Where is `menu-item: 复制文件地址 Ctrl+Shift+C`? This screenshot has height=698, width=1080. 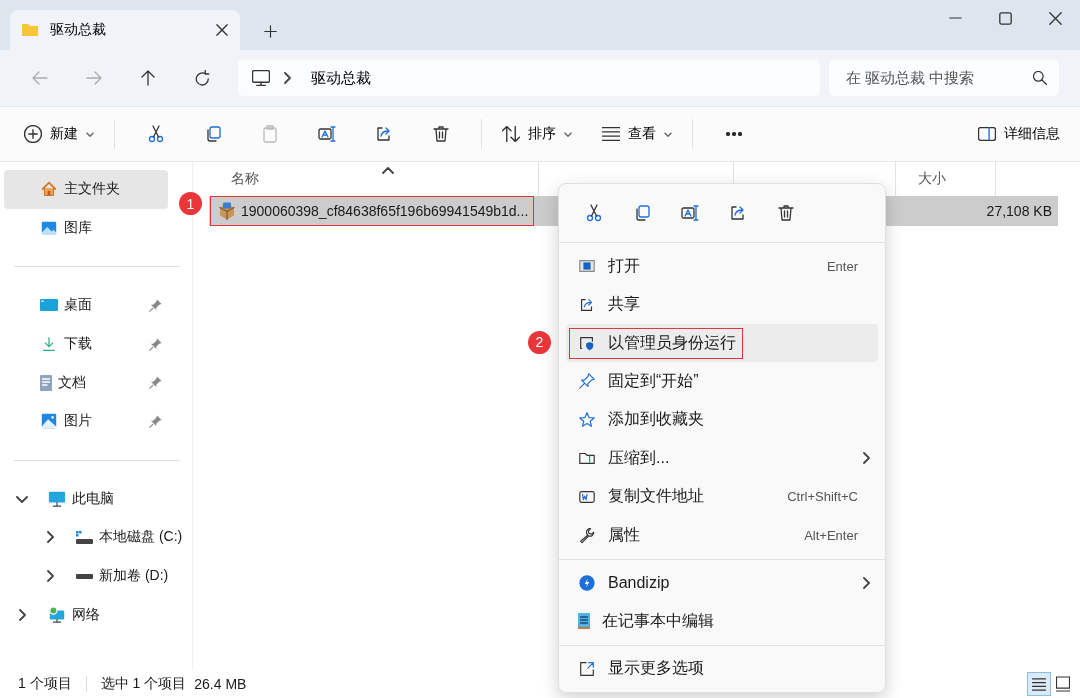
menu-item: 复制文件地址 Ctrl+Shift+C is located at coordinates (722, 497).